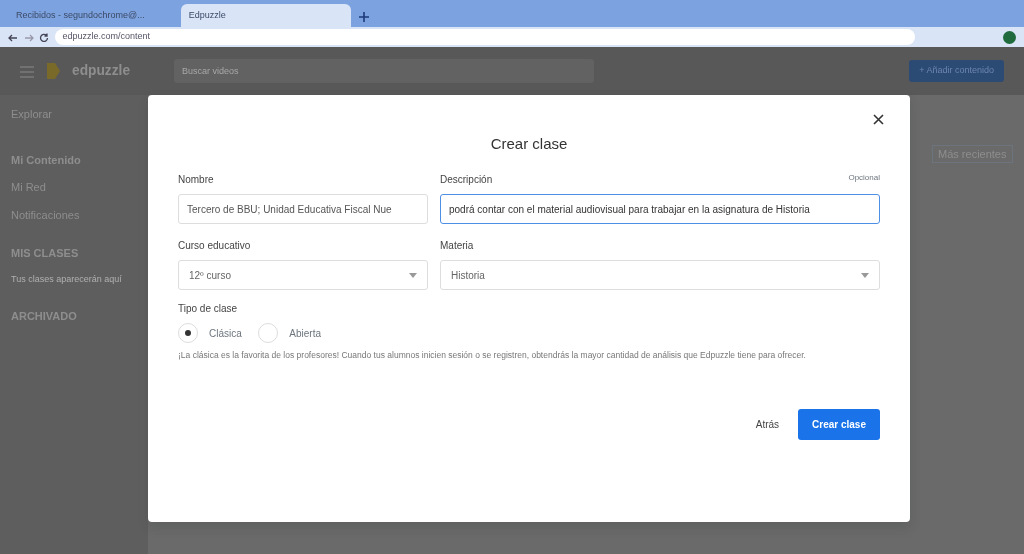  What do you see at coordinates (303, 209) in the screenshot?
I see `text-field: Tercero de BBU; Unidad Educativa Fiscal Nue` at bounding box center [303, 209].